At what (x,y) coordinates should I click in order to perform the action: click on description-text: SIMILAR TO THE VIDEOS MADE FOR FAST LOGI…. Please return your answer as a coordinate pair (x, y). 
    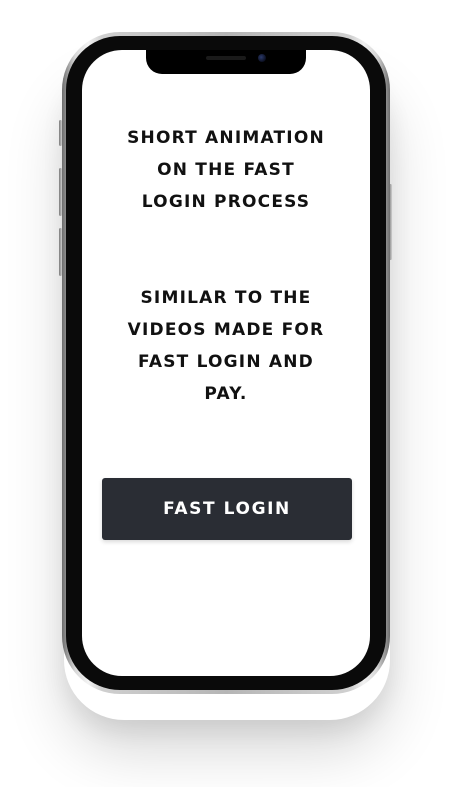
    Looking at the image, I should click on (226, 346).